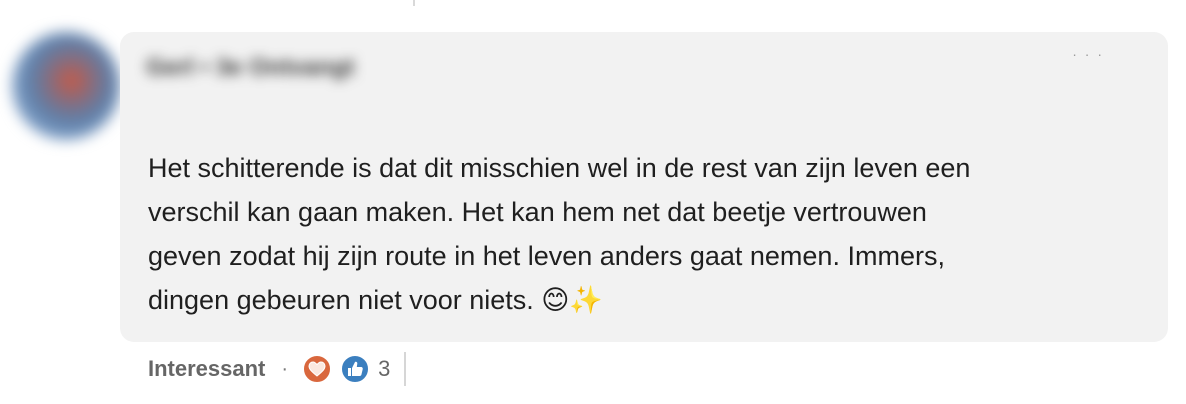 This screenshot has width=1186, height=404. I want to click on reaction-count: 3, so click(384, 369).